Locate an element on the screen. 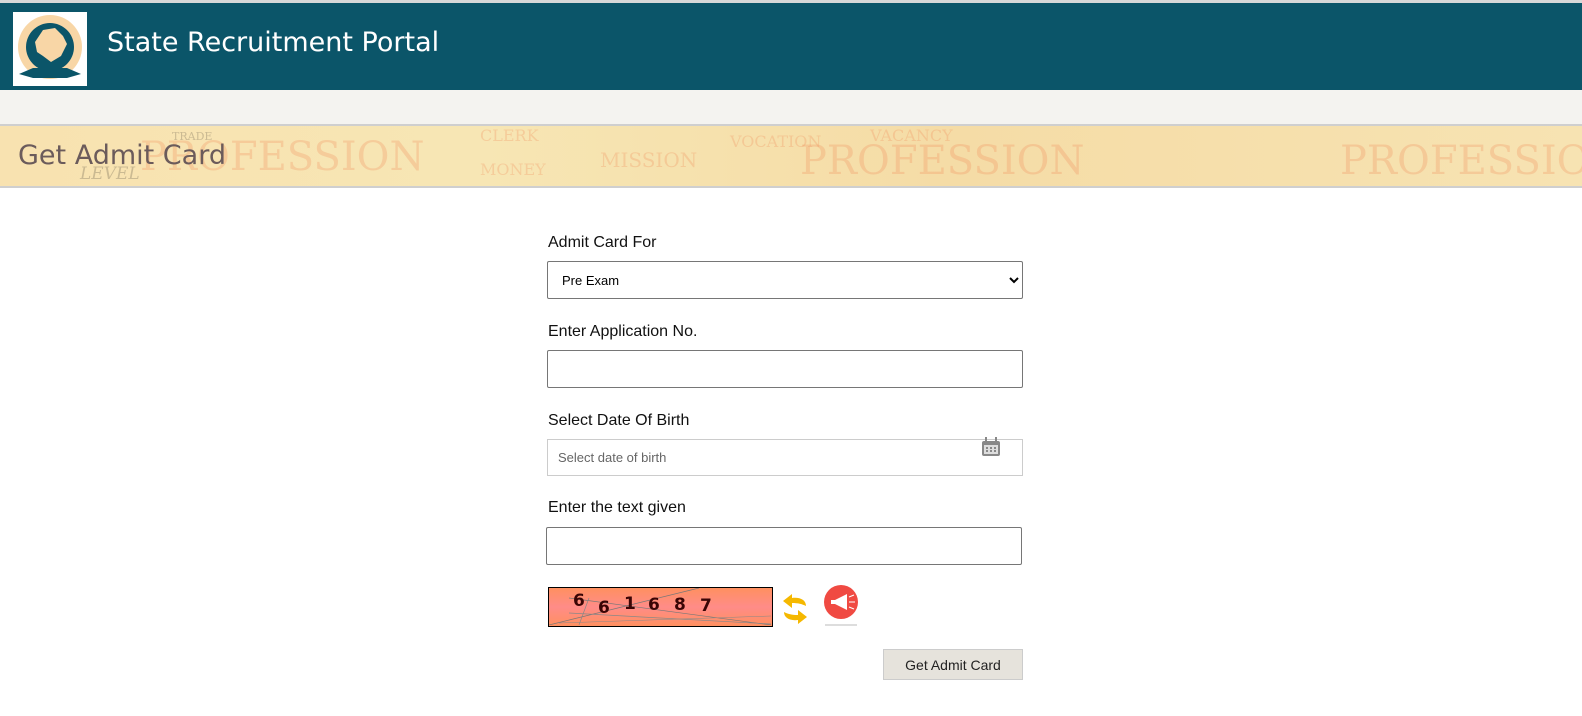  dob-label: Select Date Of Birth is located at coordinates (619, 420).